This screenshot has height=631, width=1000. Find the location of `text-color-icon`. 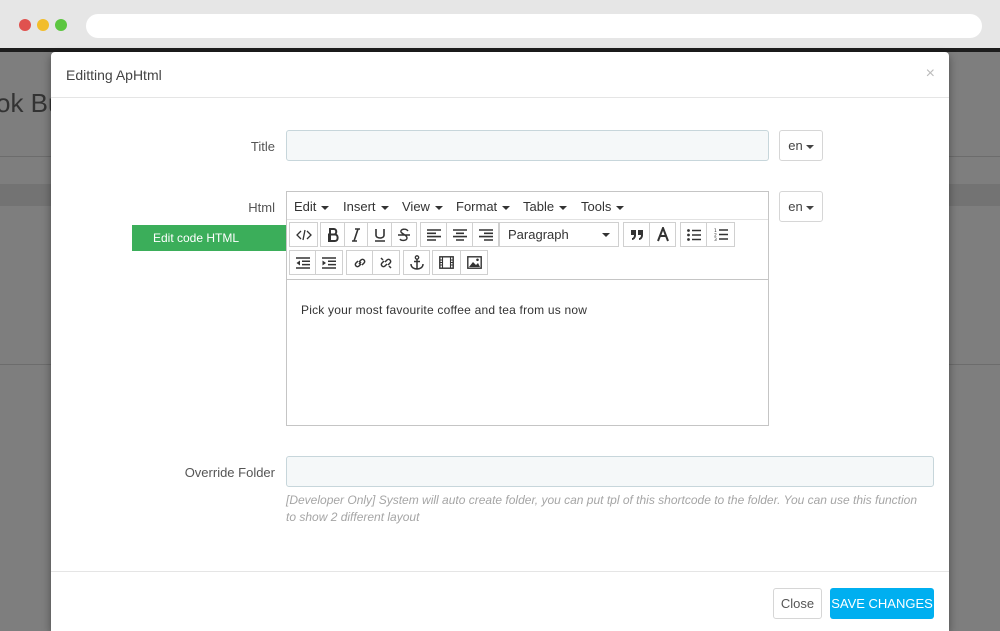

text-color-icon is located at coordinates (662, 233).